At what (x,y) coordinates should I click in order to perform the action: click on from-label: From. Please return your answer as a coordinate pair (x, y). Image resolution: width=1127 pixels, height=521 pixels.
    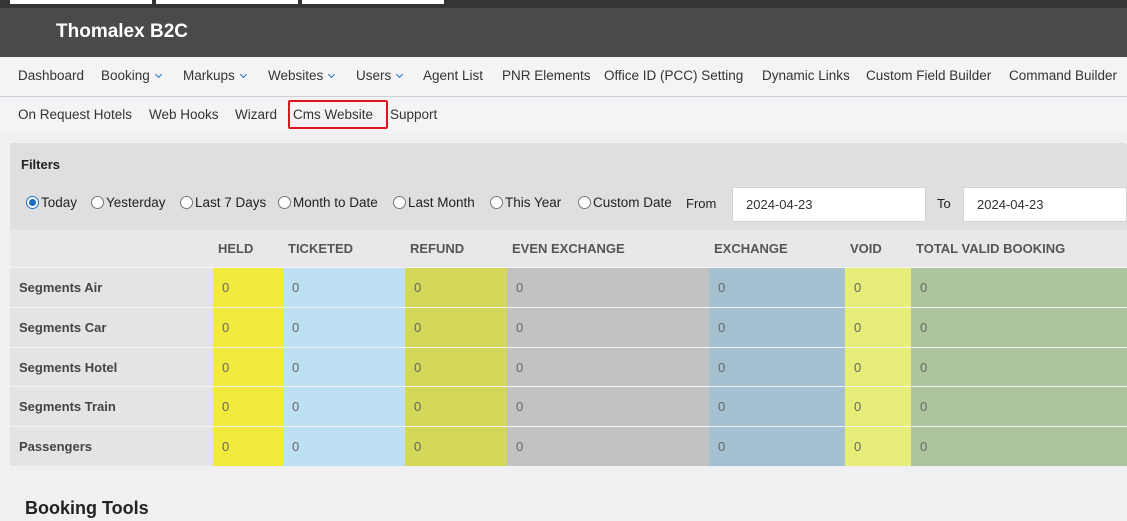
    Looking at the image, I should click on (701, 203).